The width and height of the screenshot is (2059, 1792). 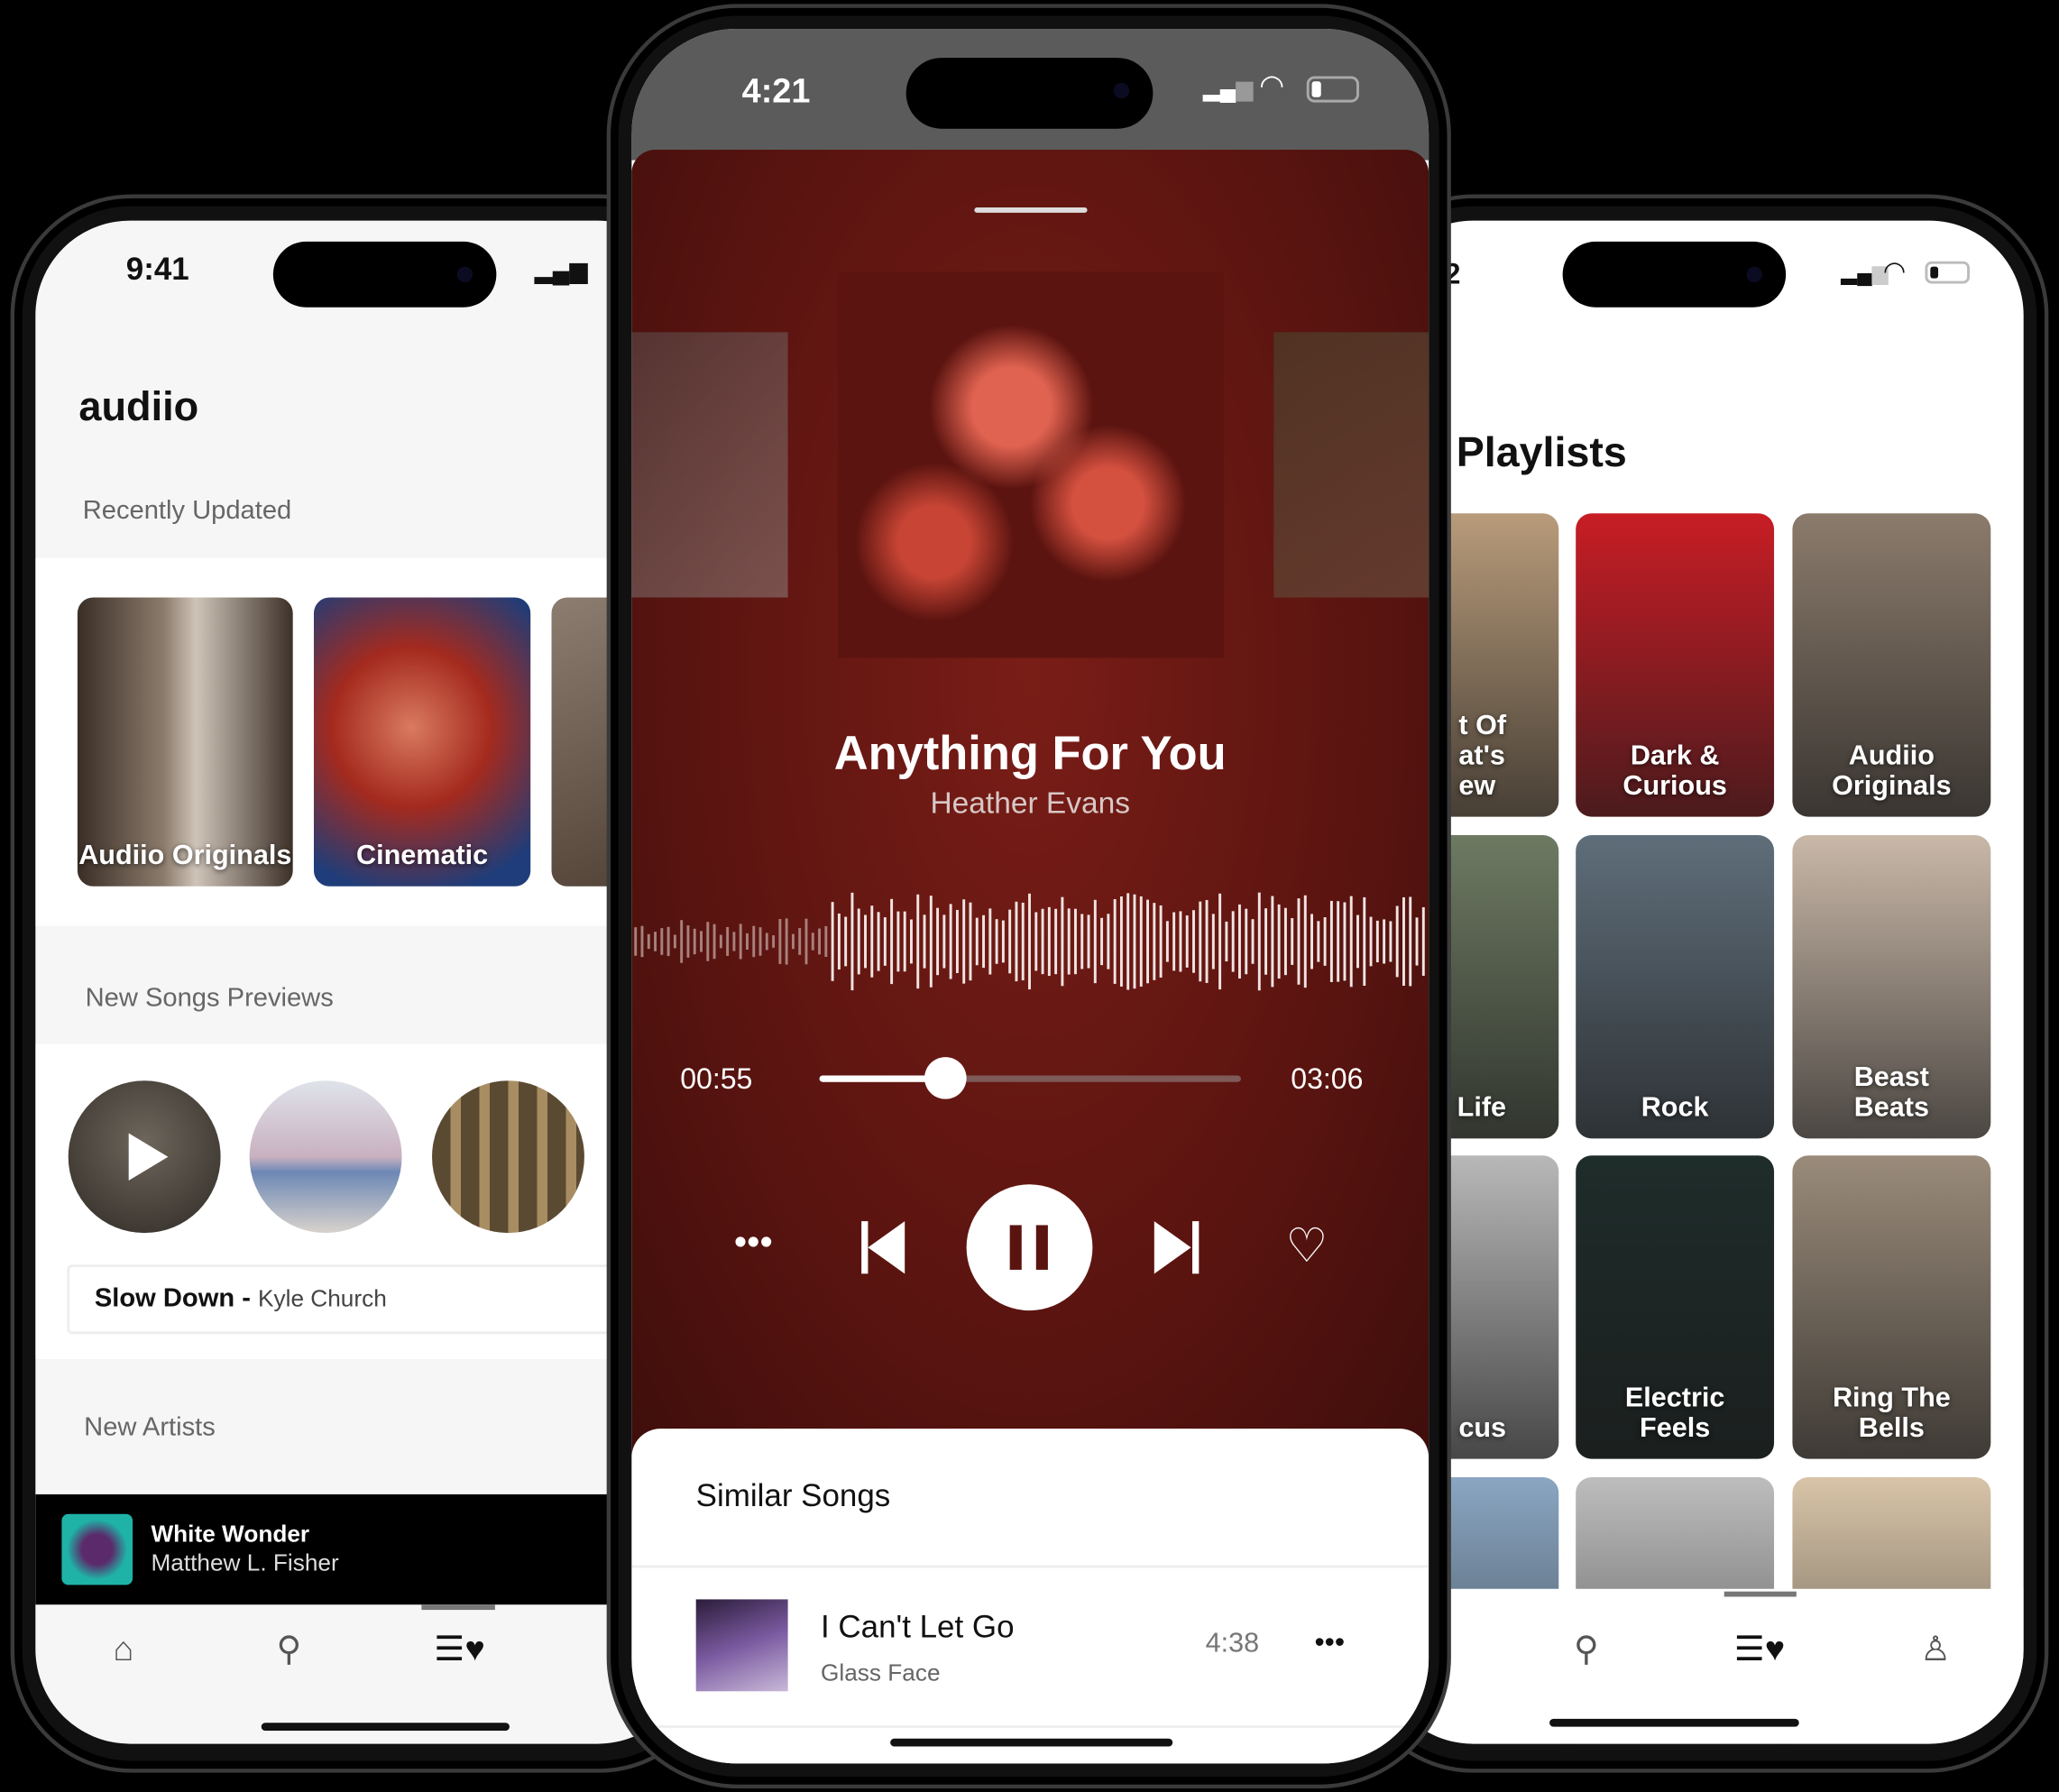 I want to click on more-icon: •••, so click(x=753, y=1242).